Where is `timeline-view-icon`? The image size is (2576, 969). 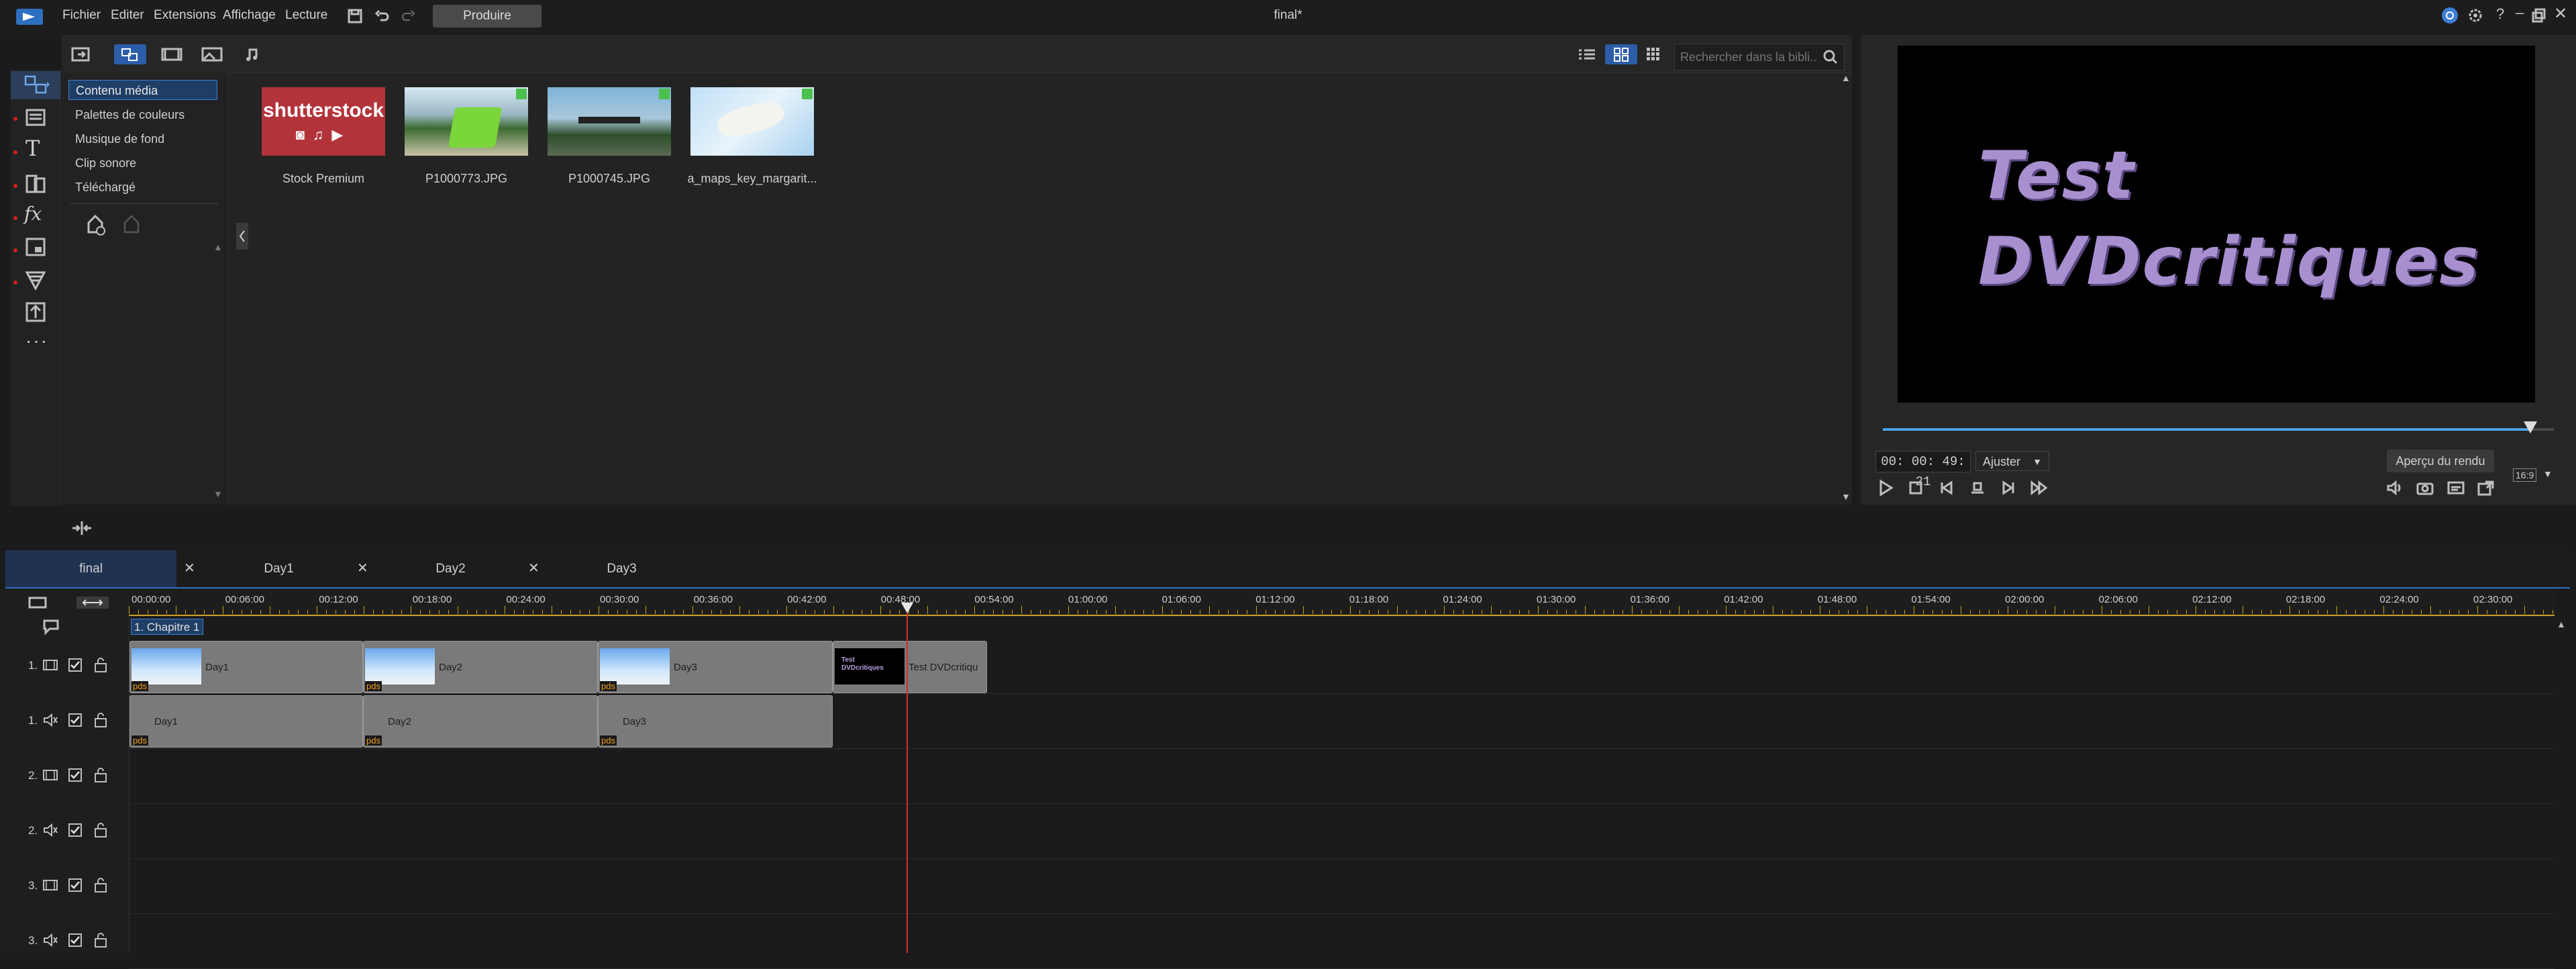
timeline-view-icon is located at coordinates (92, 602).